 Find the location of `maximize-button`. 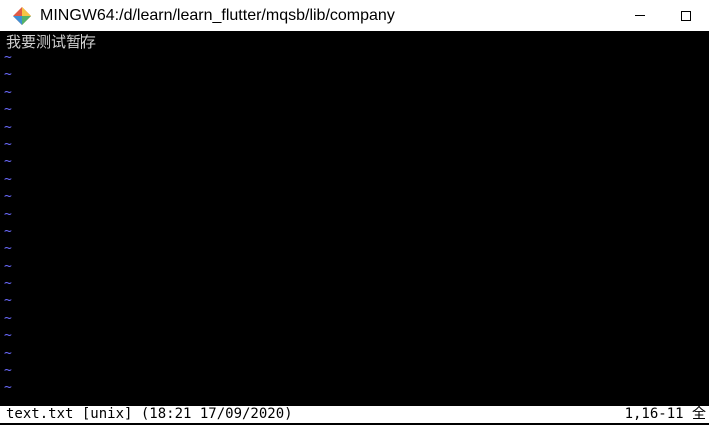

maximize-button is located at coordinates (686, 15).